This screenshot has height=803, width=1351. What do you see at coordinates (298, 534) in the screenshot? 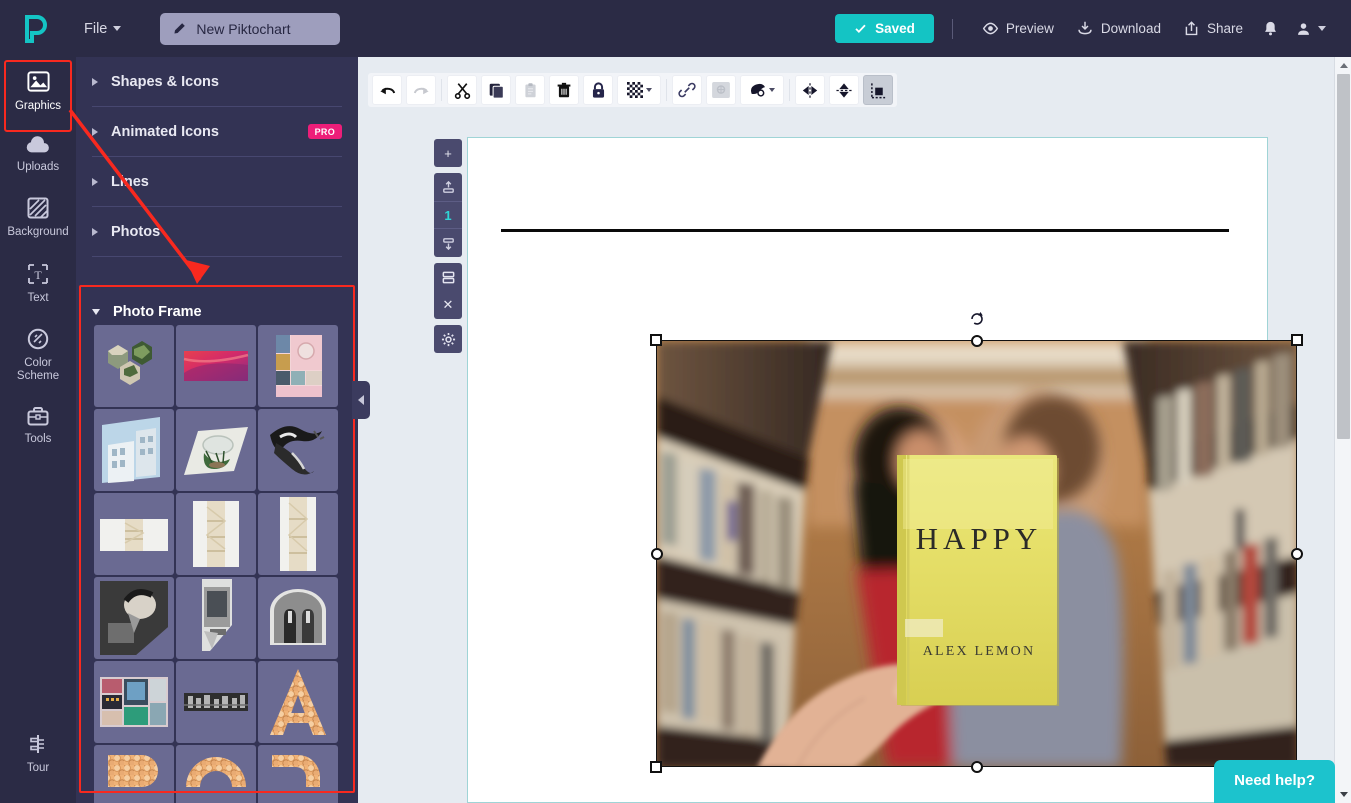
I see `frame-thumb-tall-polaroid` at bounding box center [298, 534].